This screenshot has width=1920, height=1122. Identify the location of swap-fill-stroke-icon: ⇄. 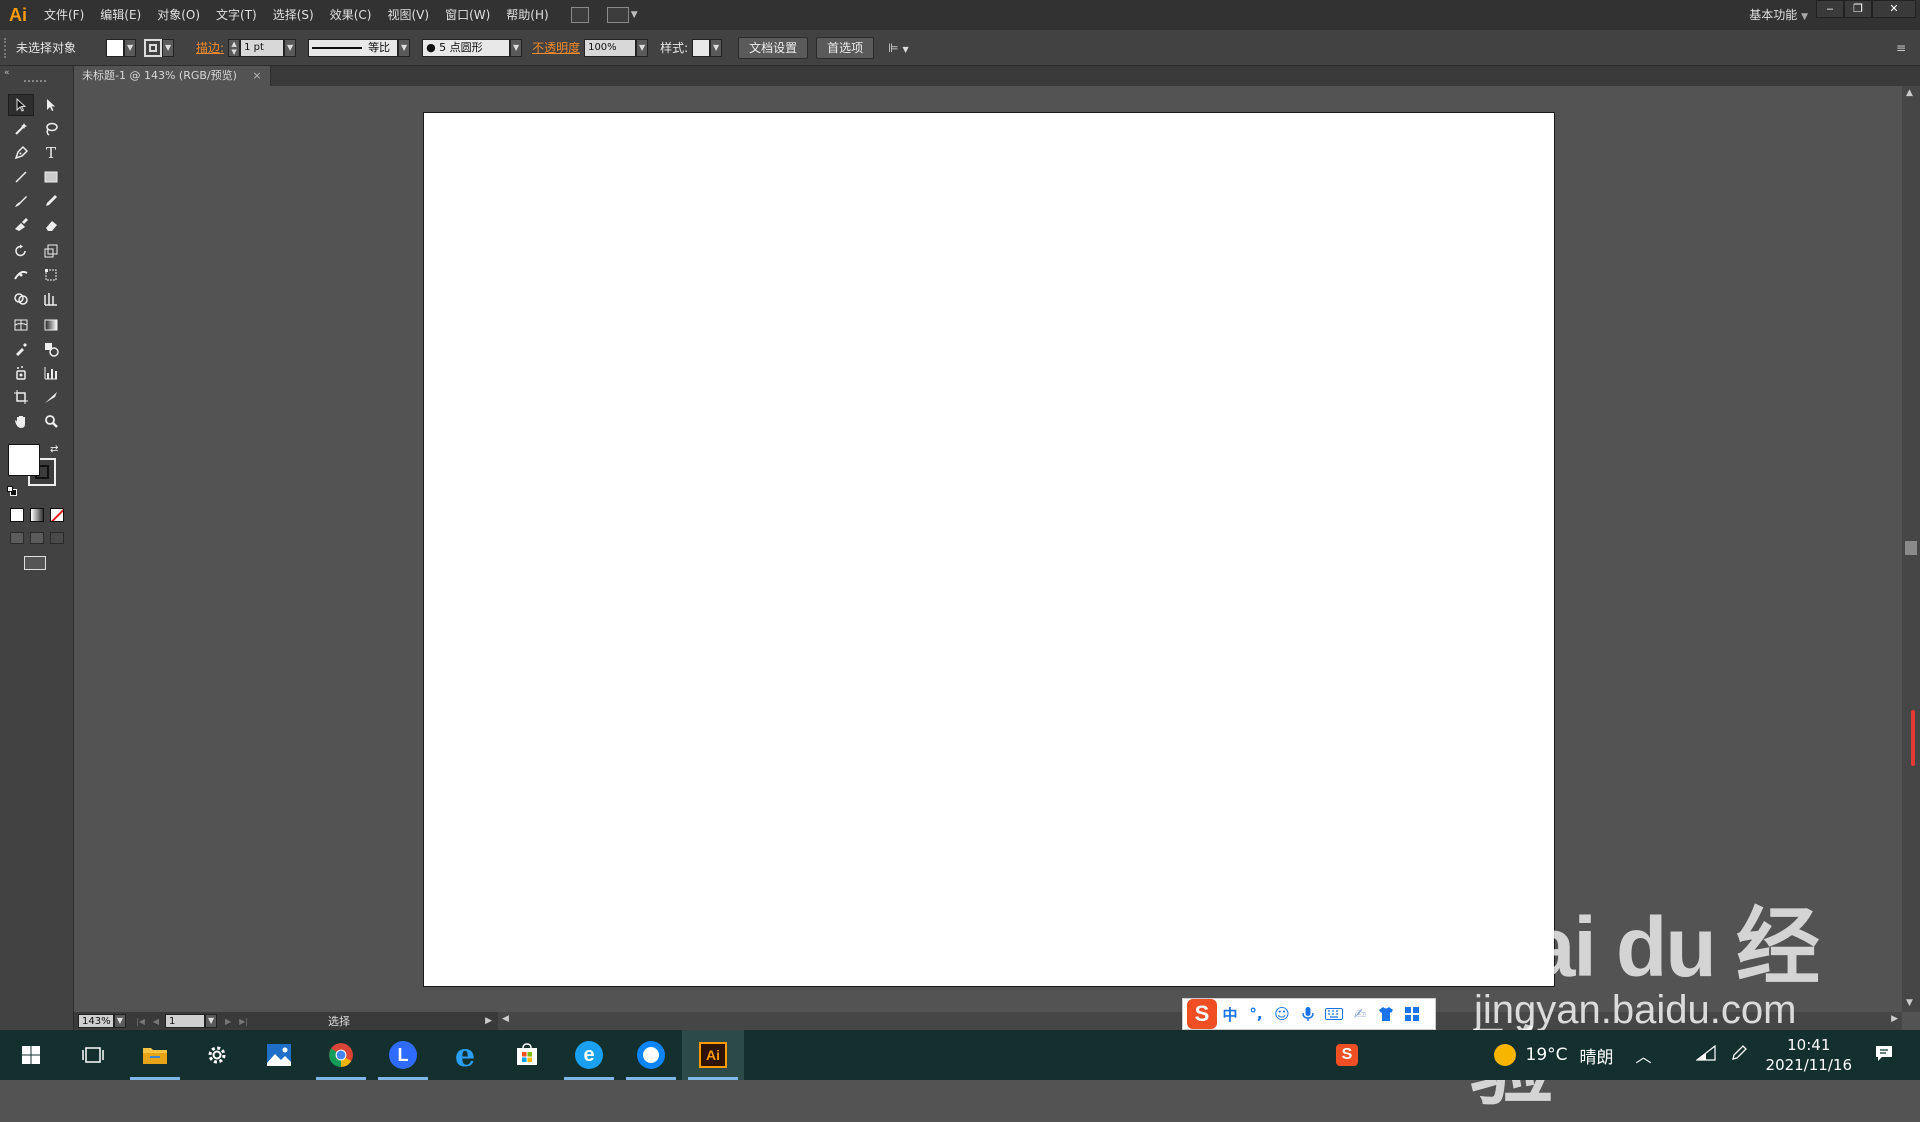
(54, 449).